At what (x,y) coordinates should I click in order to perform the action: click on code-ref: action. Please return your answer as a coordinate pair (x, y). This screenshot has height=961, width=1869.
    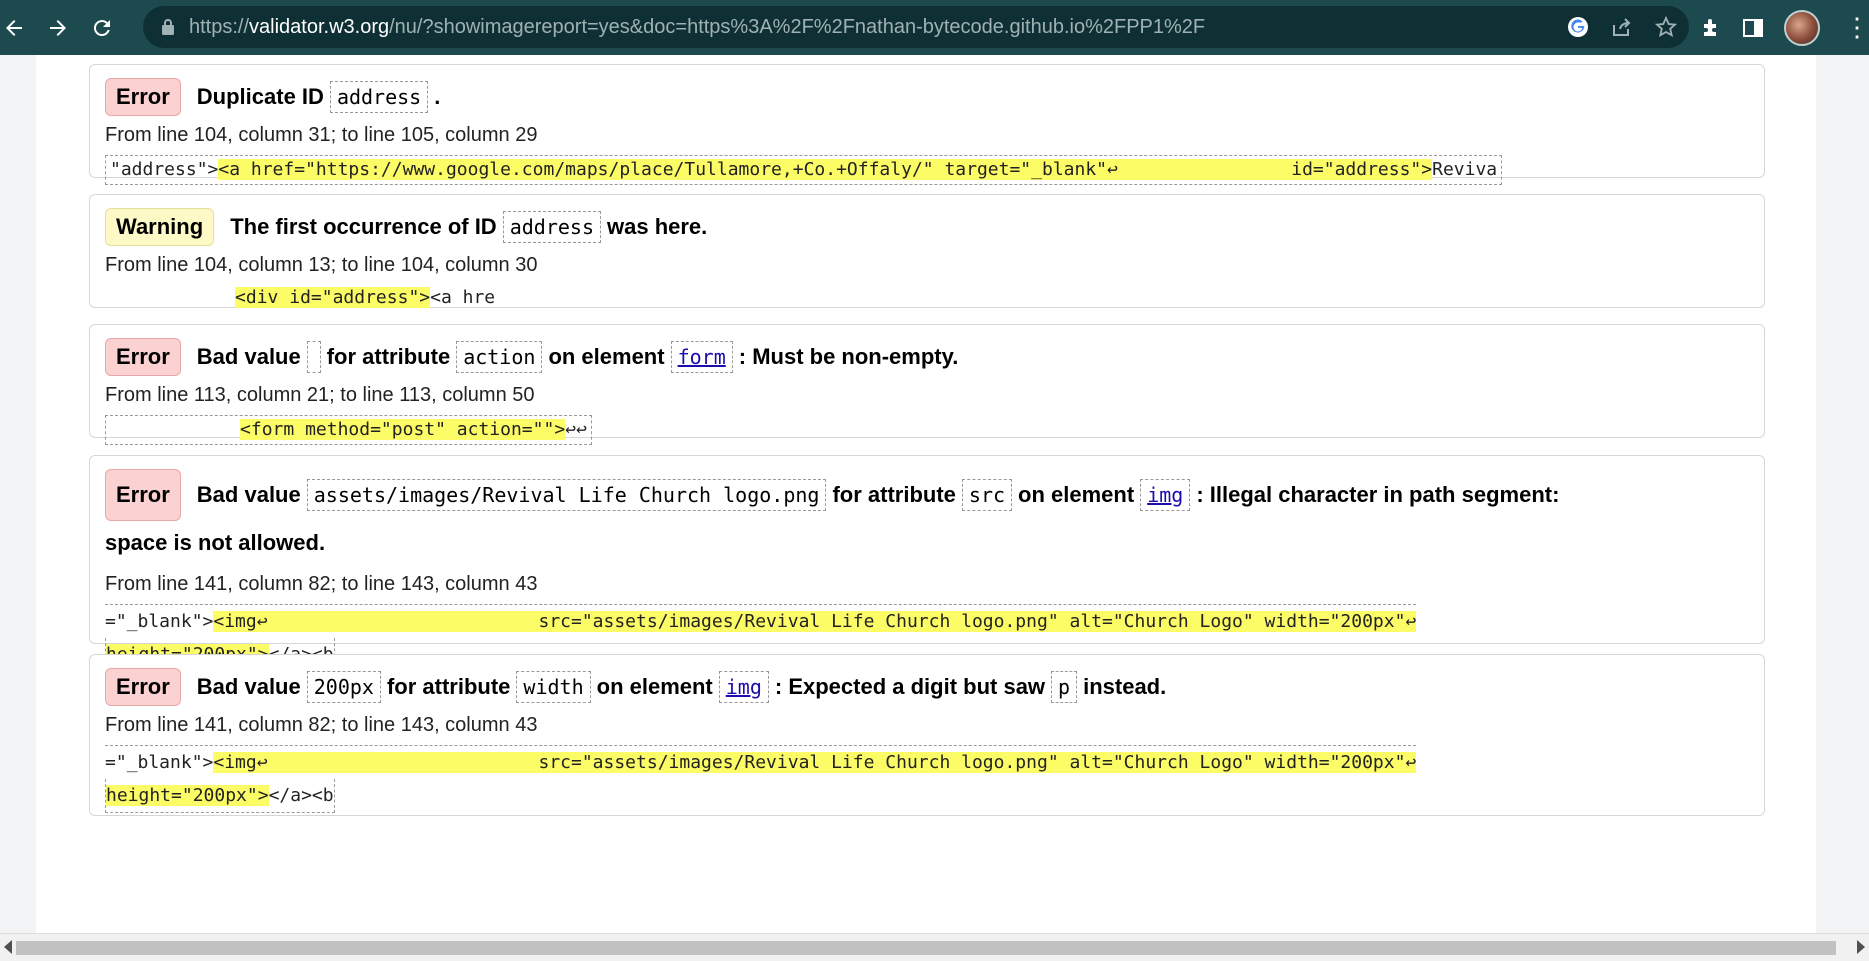
    Looking at the image, I should click on (499, 357).